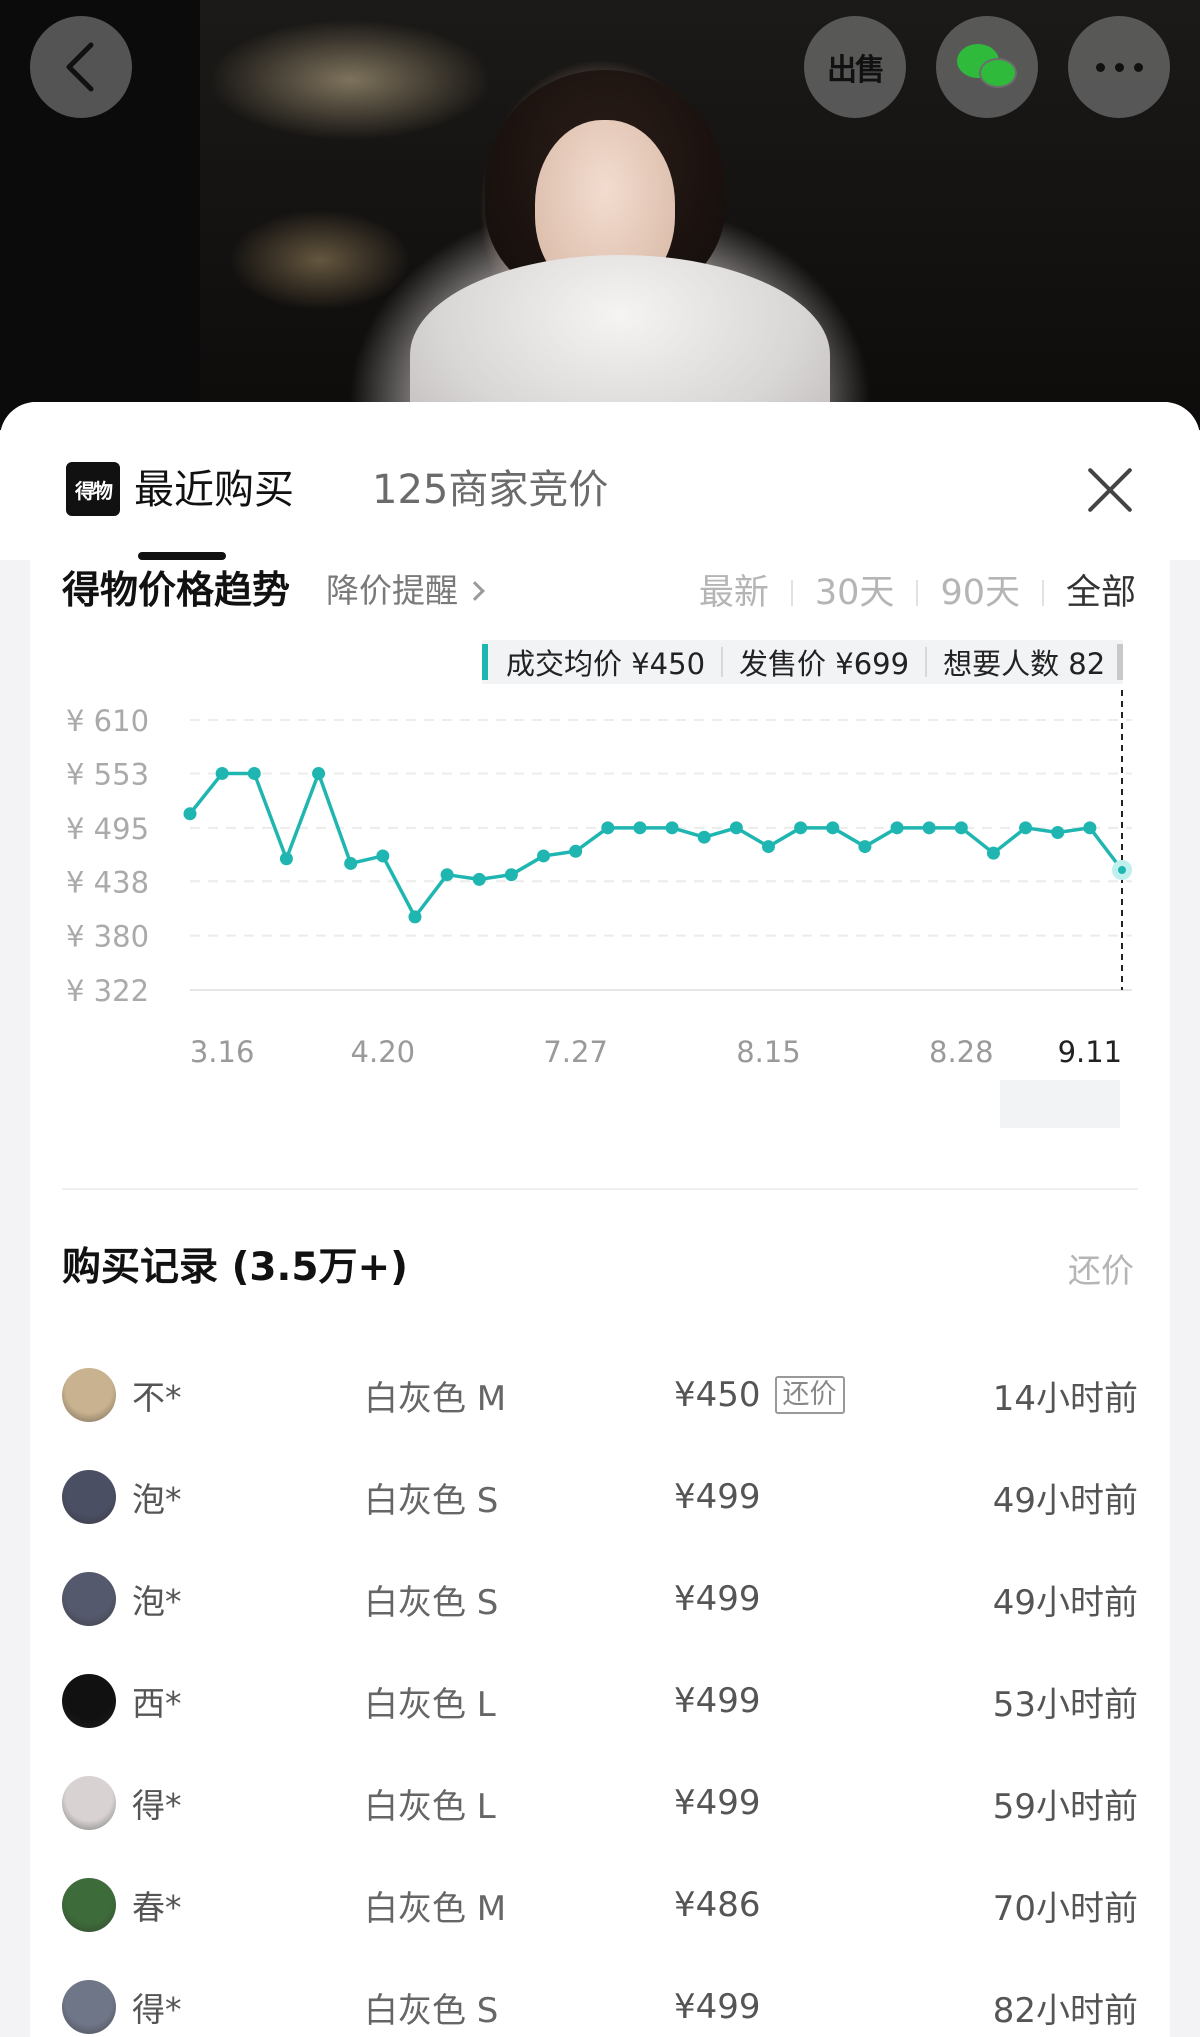 The height and width of the screenshot is (2037, 1200). I want to click on x-tick-label: 8.15, so click(768, 1052).